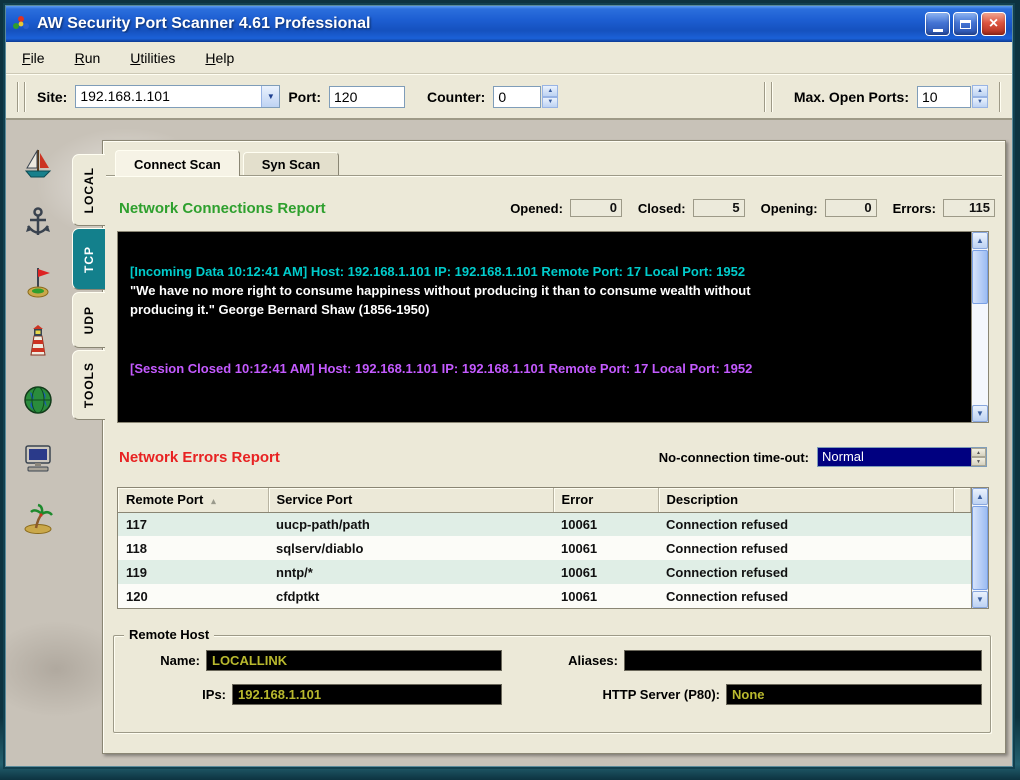 The width and height of the screenshot is (1020, 780). What do you see at coordinates (661, 208) in the screenshot?
I see `closed-label: Closed:` at bounding box center [661, 208].